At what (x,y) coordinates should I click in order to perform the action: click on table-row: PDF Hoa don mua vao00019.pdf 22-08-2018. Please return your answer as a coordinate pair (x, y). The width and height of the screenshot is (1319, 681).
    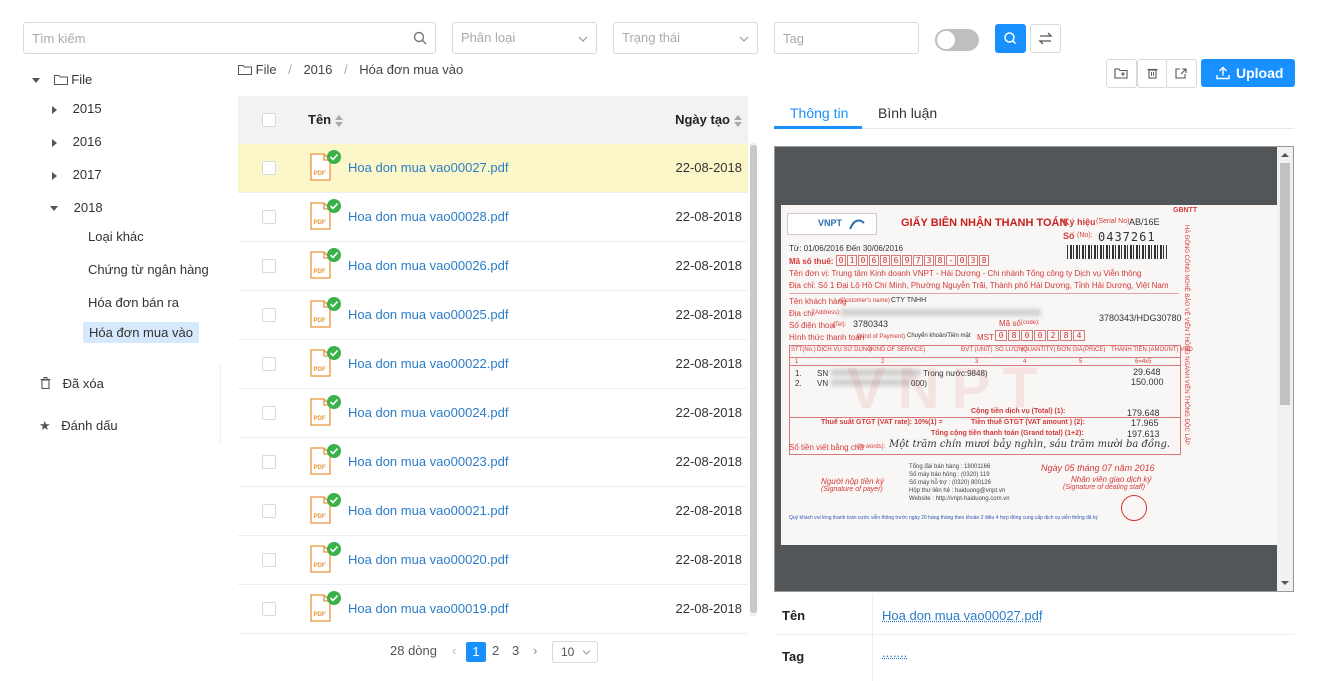
    Looking at the image, I should click on (493, 609).